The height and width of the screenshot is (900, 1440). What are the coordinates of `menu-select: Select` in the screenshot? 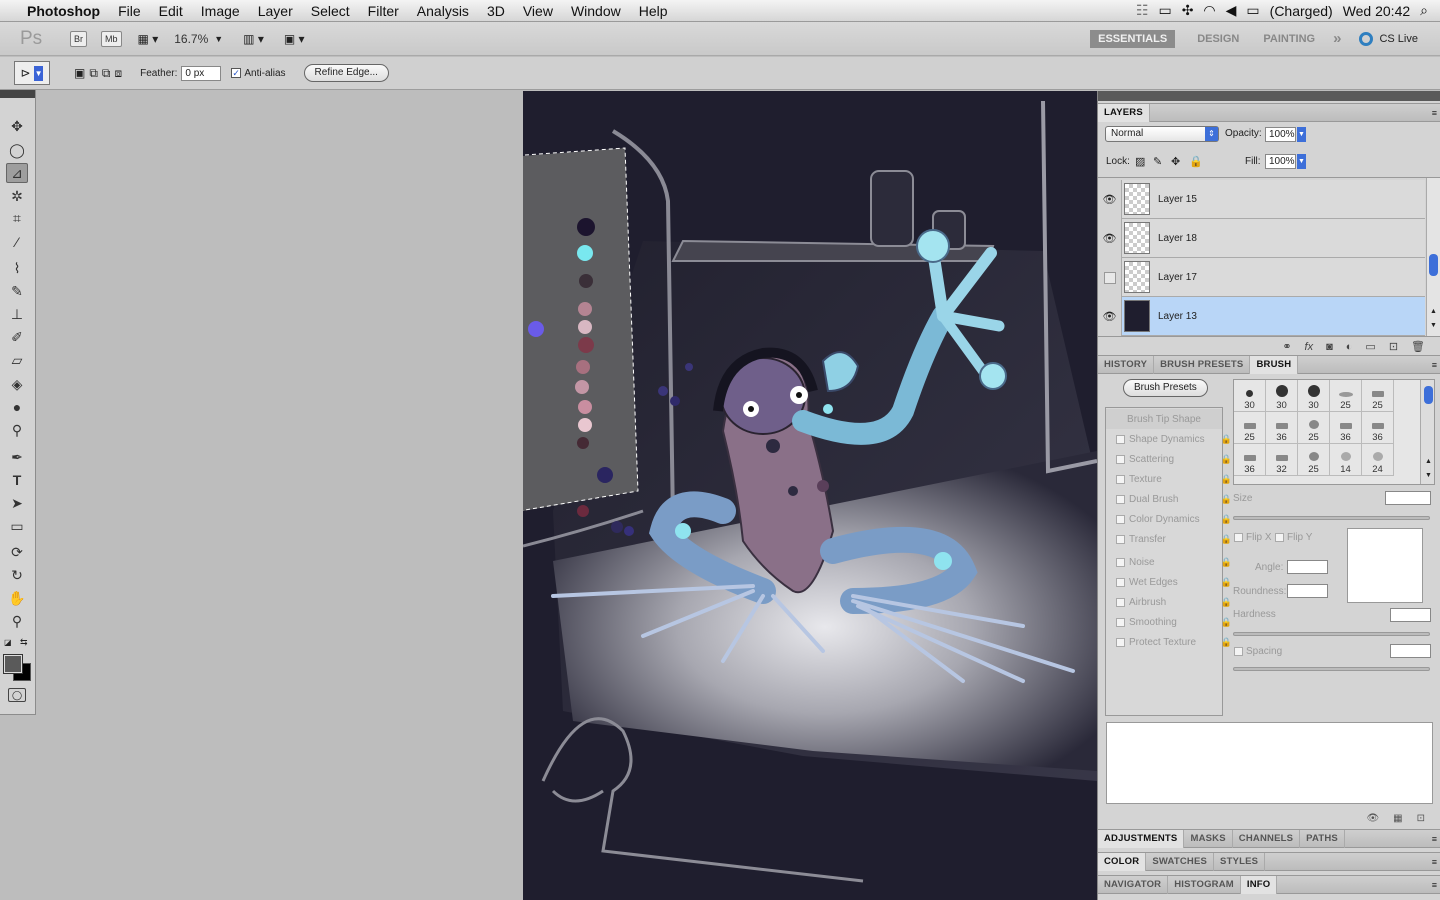 It's located at (330, 11).